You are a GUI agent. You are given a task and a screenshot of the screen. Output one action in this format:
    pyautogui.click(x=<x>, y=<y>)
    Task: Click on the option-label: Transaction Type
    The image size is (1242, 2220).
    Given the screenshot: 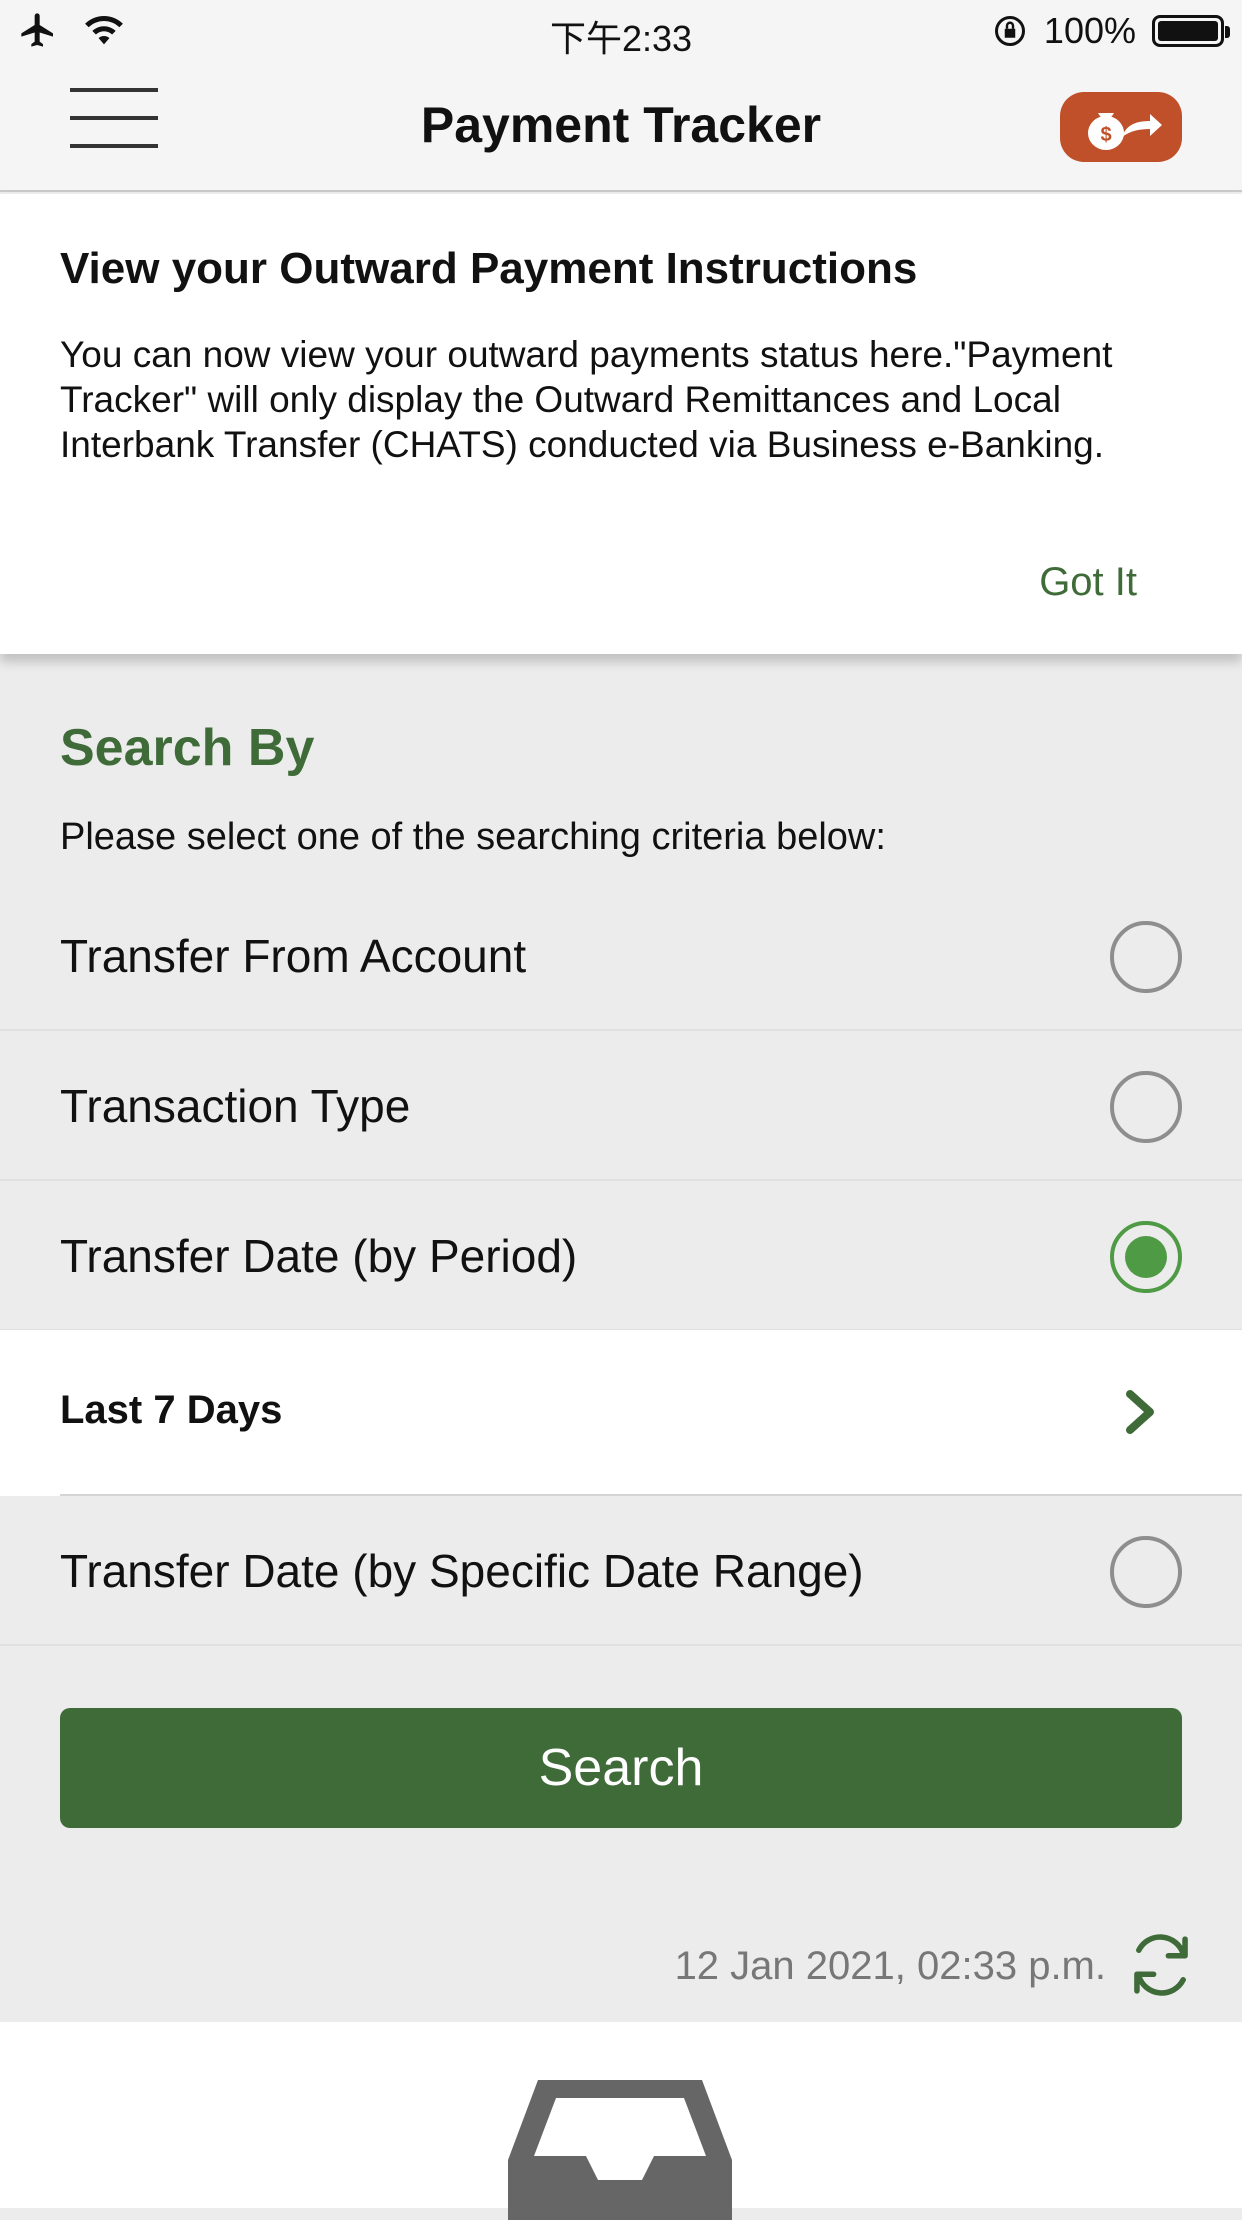 What is the action you would take?
    pyautogui.click(x=235, y=1106)
    